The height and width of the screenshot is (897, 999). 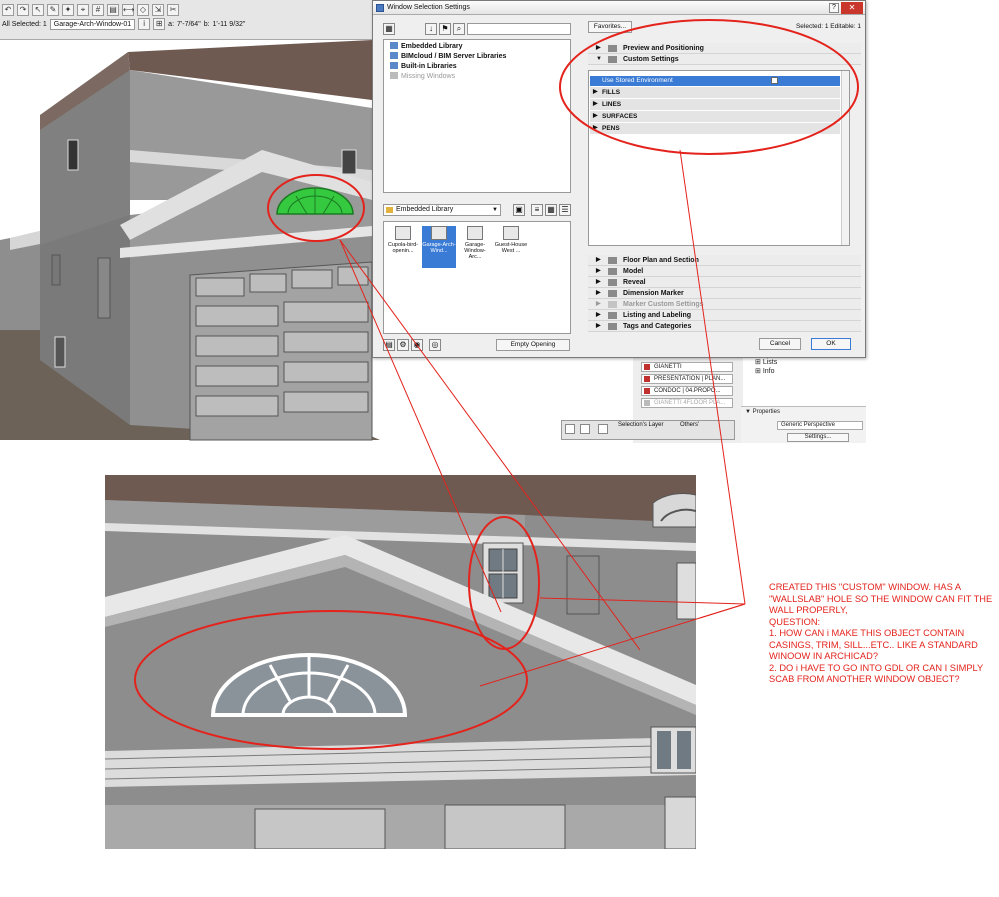 What do you see at coordinates (612, 304) in the screenshot?
I see `marker-icon` at bounding box center [612, 304].